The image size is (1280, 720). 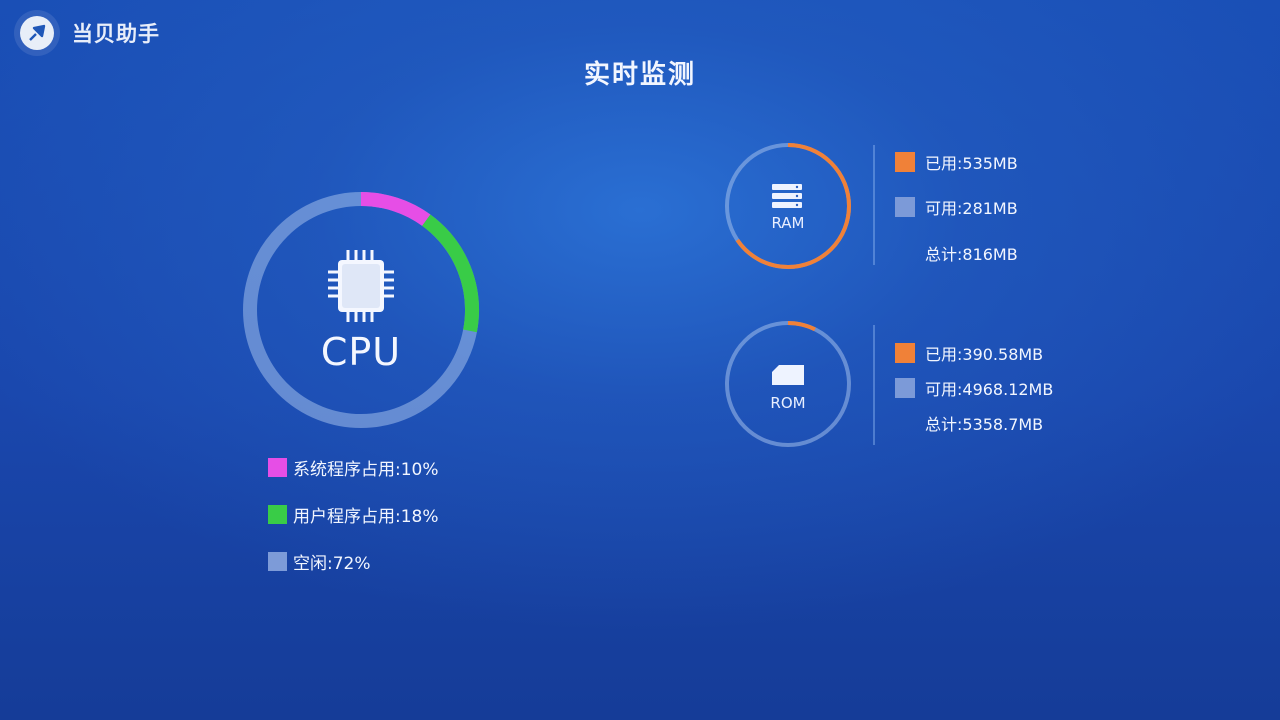 I want to click on ram-icon, so click(x=787, y=196).